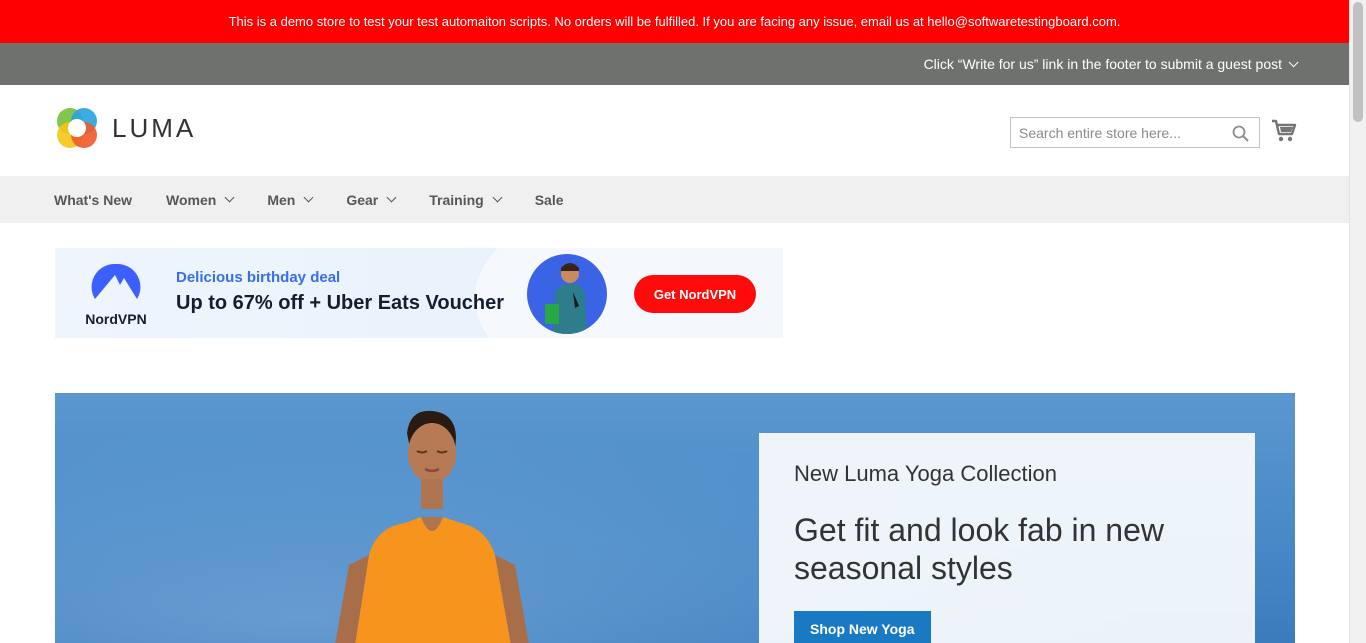  I want to click on nav-item-label: Gear, so click(362, 200).